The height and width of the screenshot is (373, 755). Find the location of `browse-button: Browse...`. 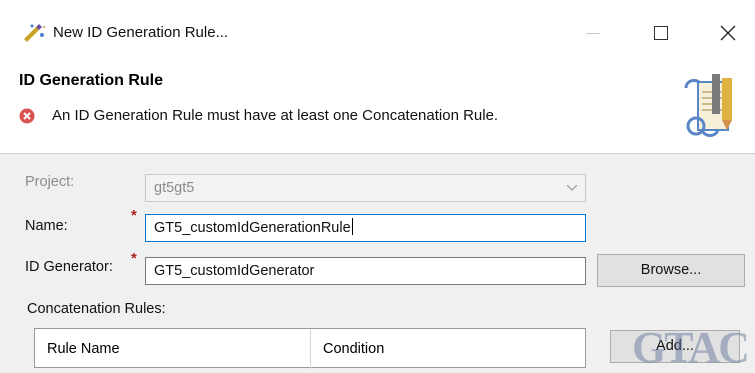

browse-button: Browse... is located at coordinates (671, 270).